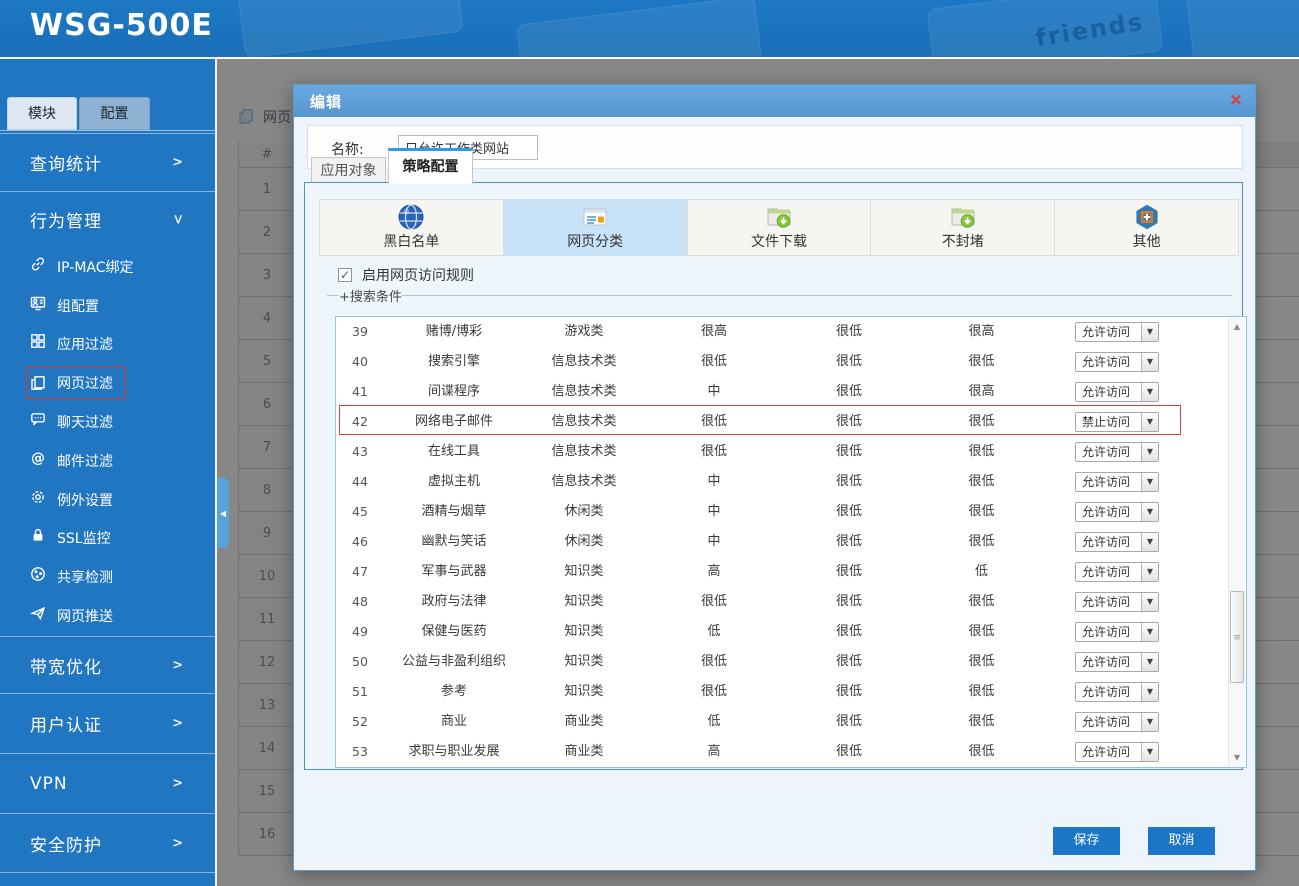  I want to click on sidebar-item-组配置: 组配置, so click(107, 305).